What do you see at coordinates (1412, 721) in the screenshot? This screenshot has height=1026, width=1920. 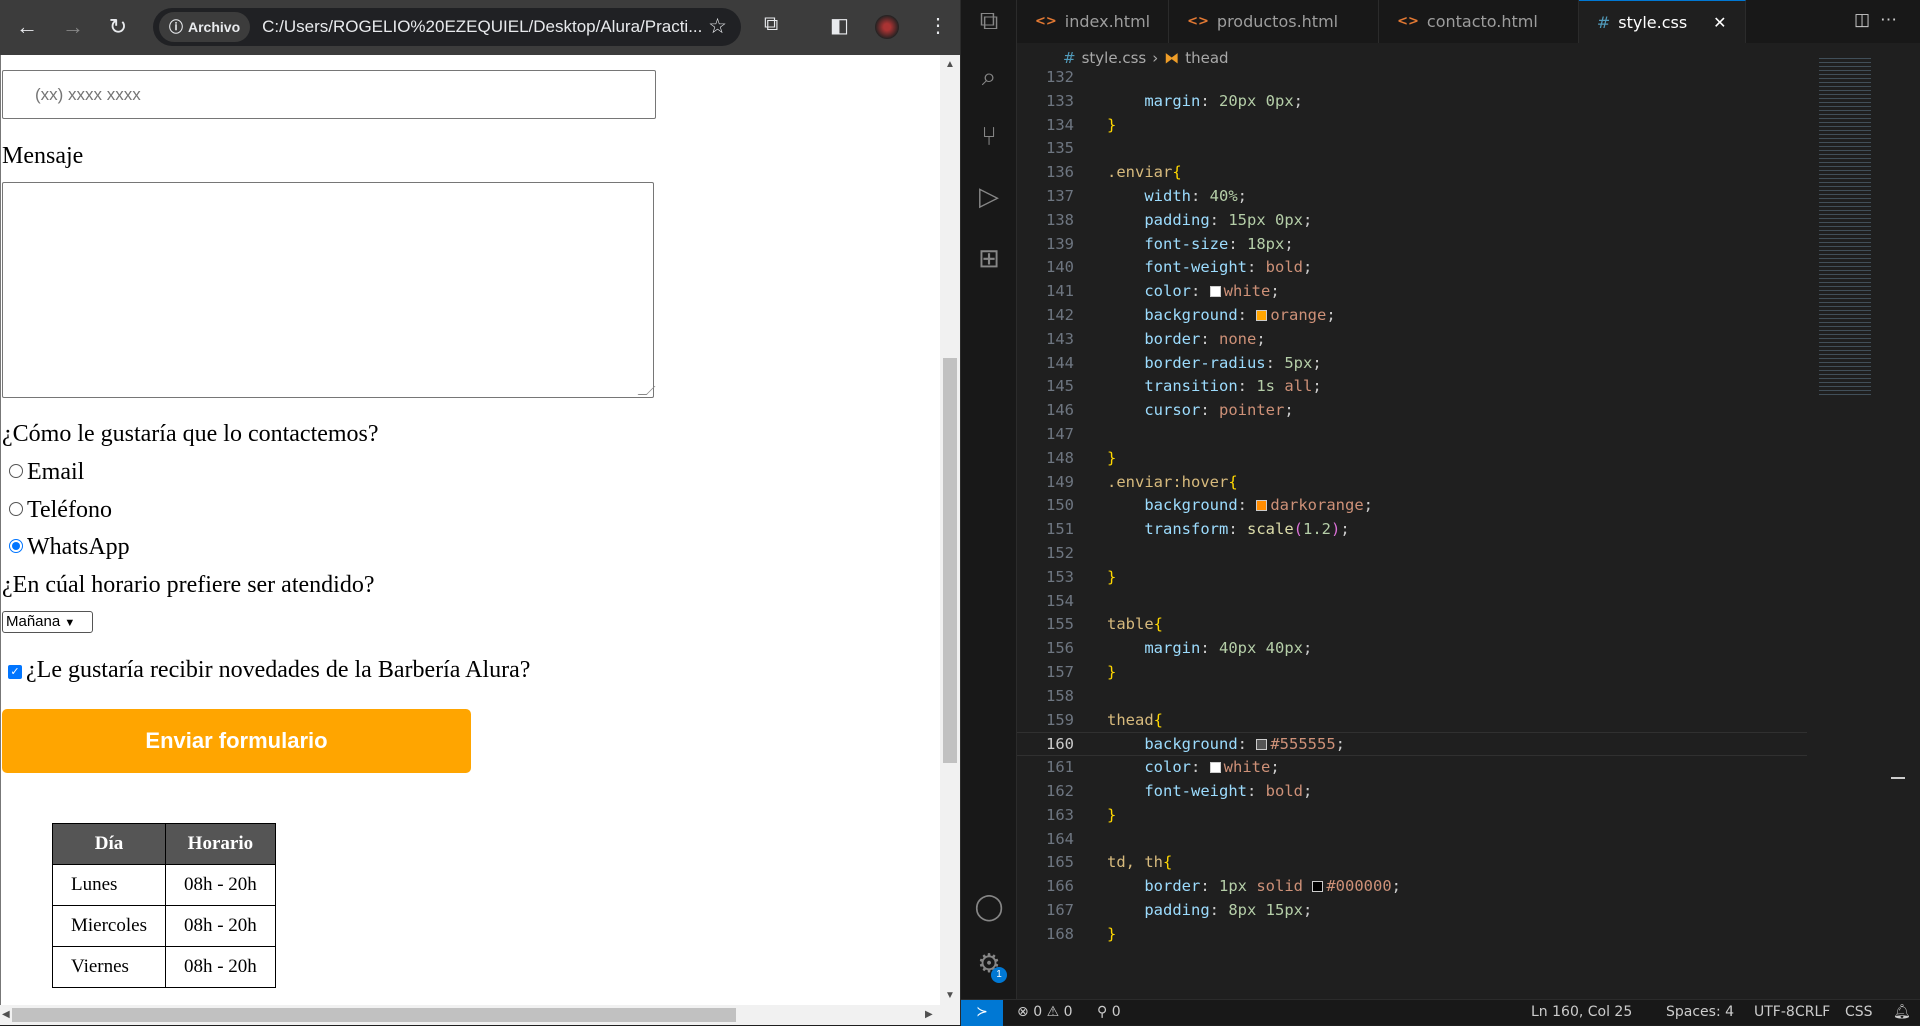 I see `code-line: 159 thead{` at bounding box center [1412, 721].